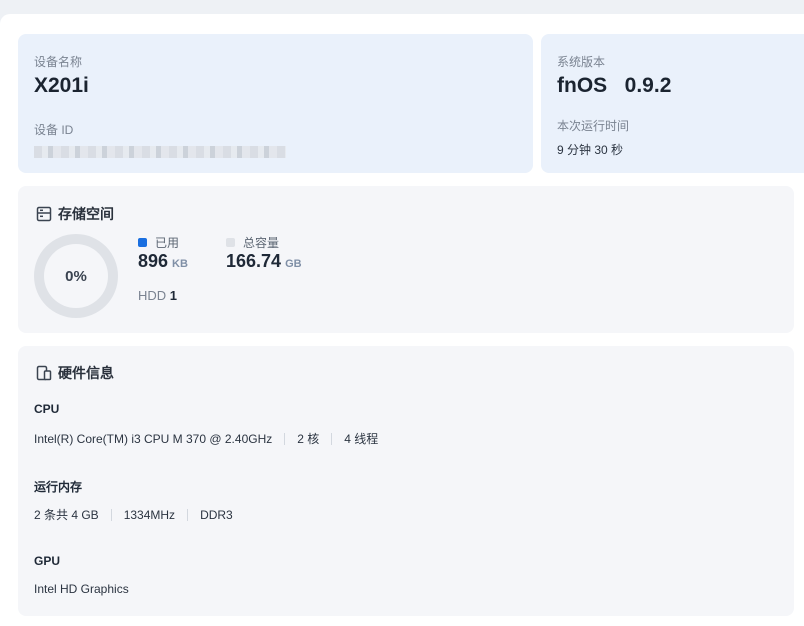 The width and height of the screenshot is (804, 626). Describe the element at coordinates (230, 242) in the screenshot. I see `total-legend-swatch` at that location.